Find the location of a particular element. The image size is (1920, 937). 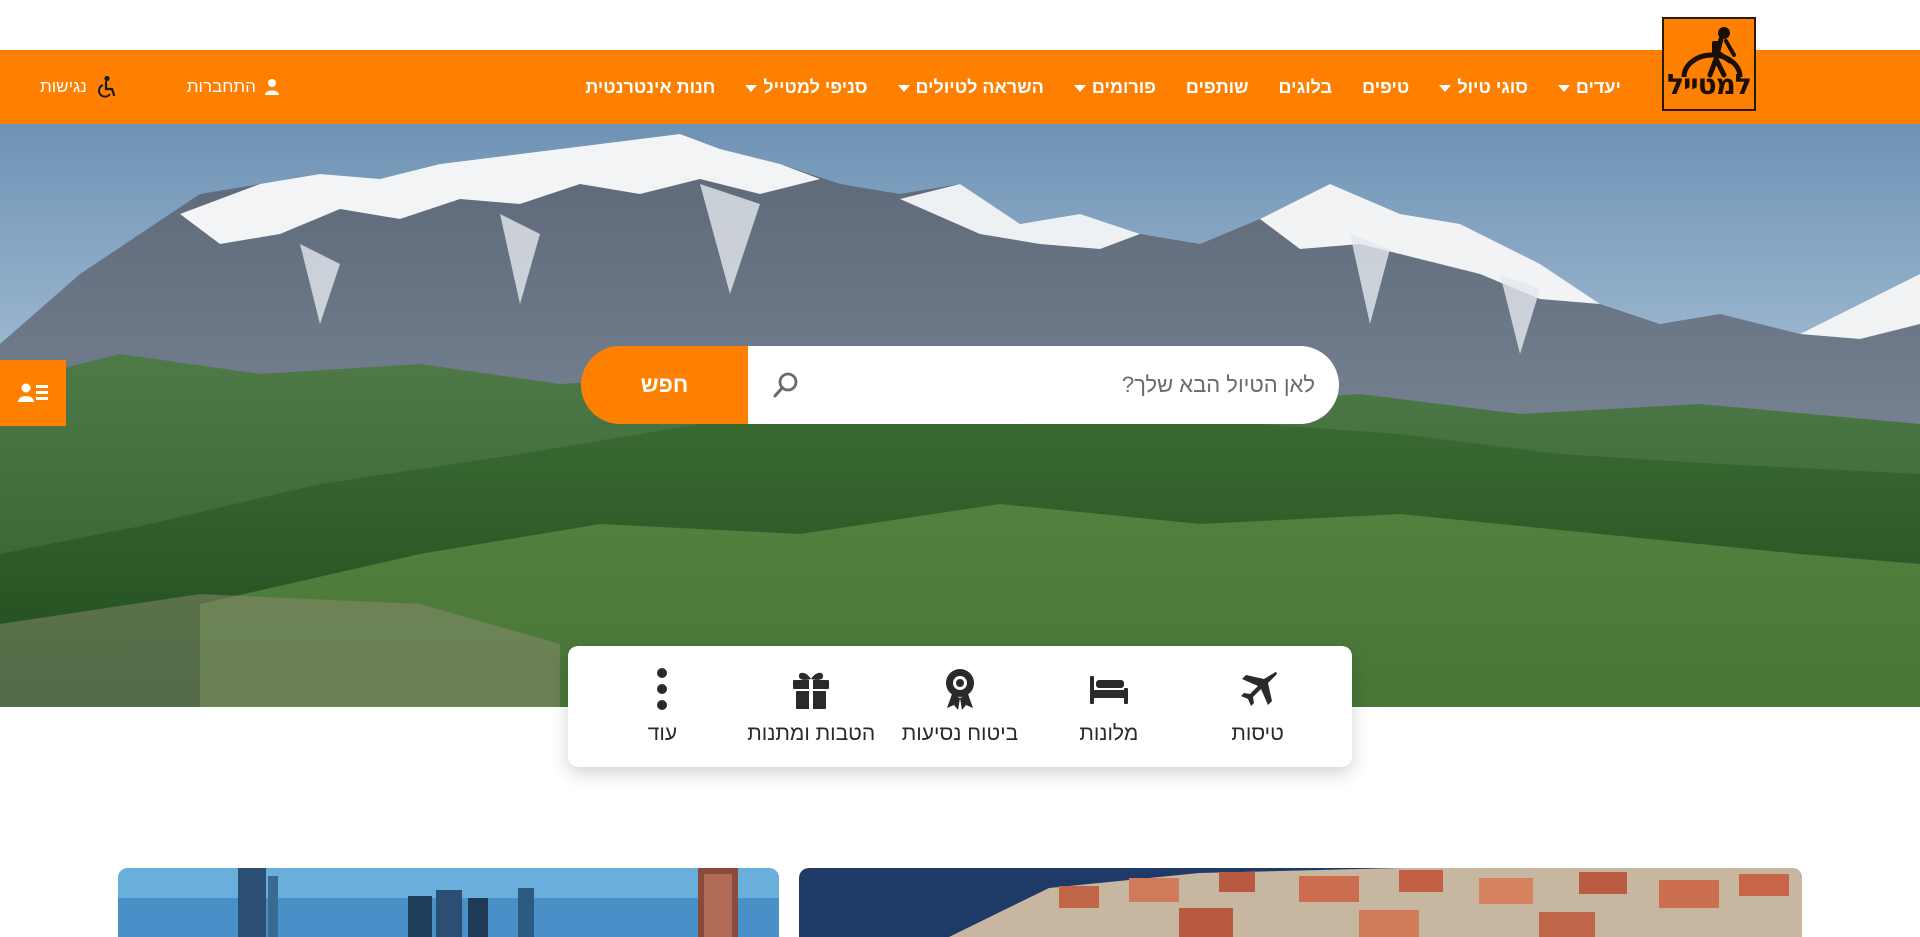

search-button: חפש is located at coordinates (664, 385).